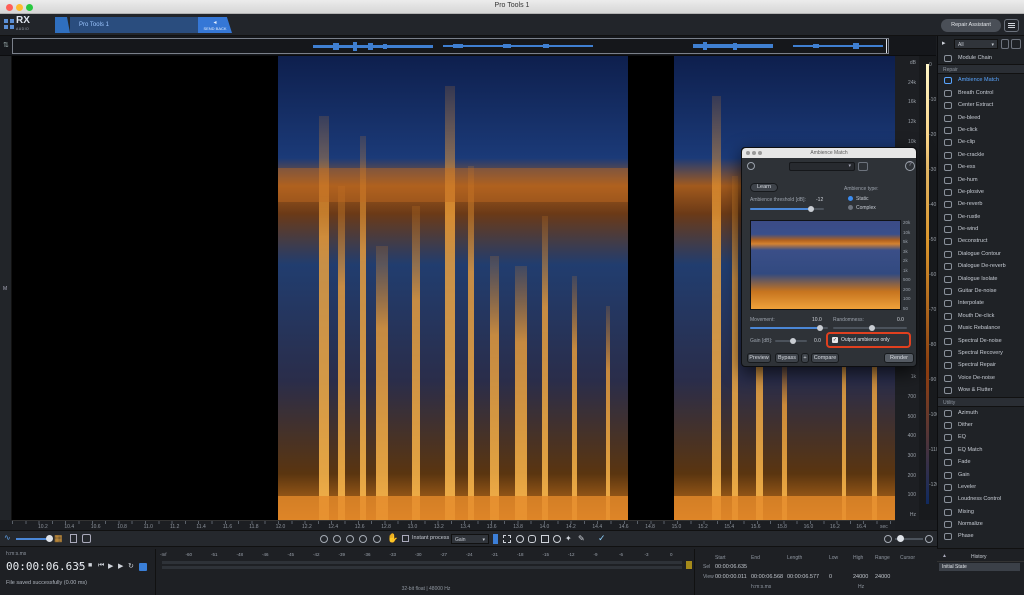  What do you see at coordinates (981, 536) in the screenshot?
I see `module-item-phase: Phase` at bounding box center [981, 536].